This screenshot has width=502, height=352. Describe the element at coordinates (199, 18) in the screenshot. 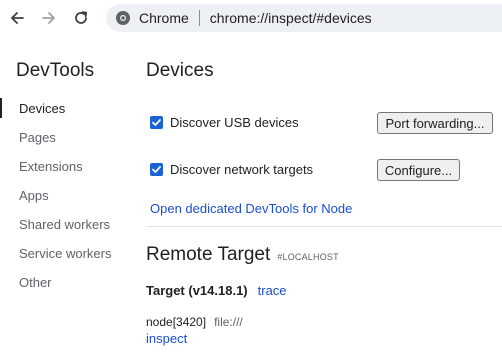

I see `address-divider` at that location.